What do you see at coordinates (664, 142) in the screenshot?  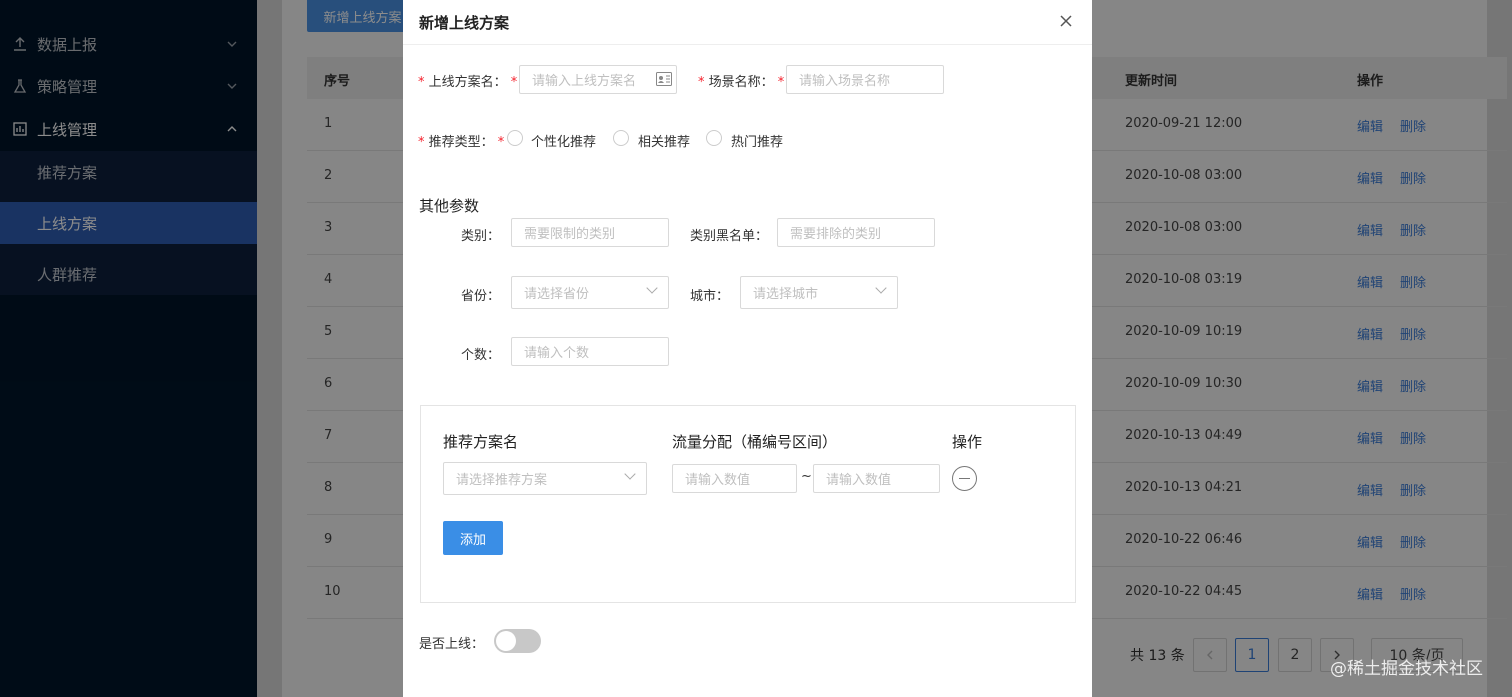 I see `radio-label: 相关推荐` at bounding box center [664, 142].